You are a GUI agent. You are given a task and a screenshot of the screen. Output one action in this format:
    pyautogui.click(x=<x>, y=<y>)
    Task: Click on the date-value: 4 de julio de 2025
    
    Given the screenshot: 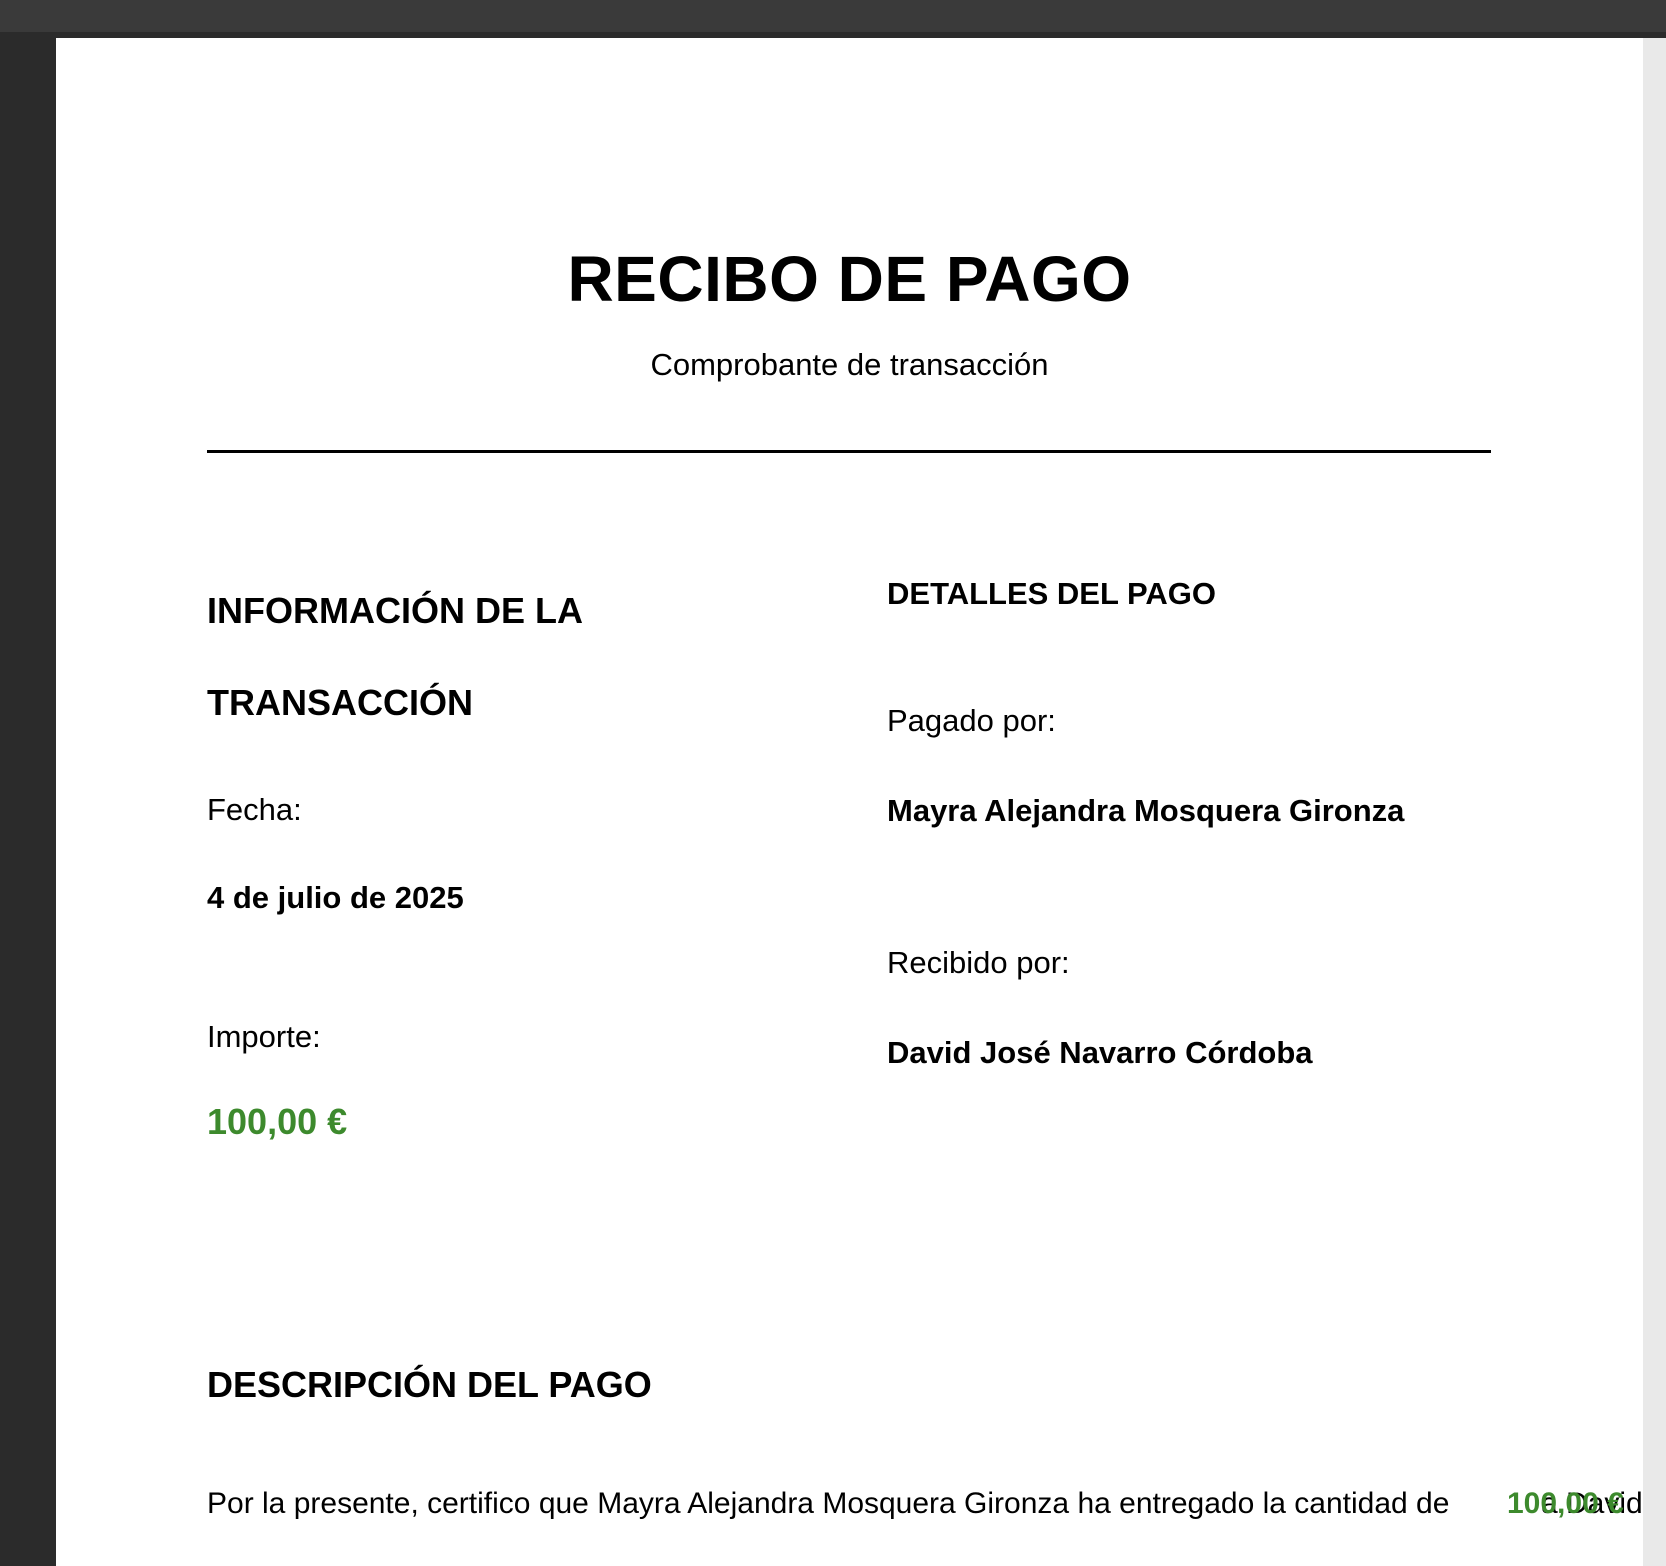 What is the action you would take?
    pyautogui.click(x=335, y=897)
    